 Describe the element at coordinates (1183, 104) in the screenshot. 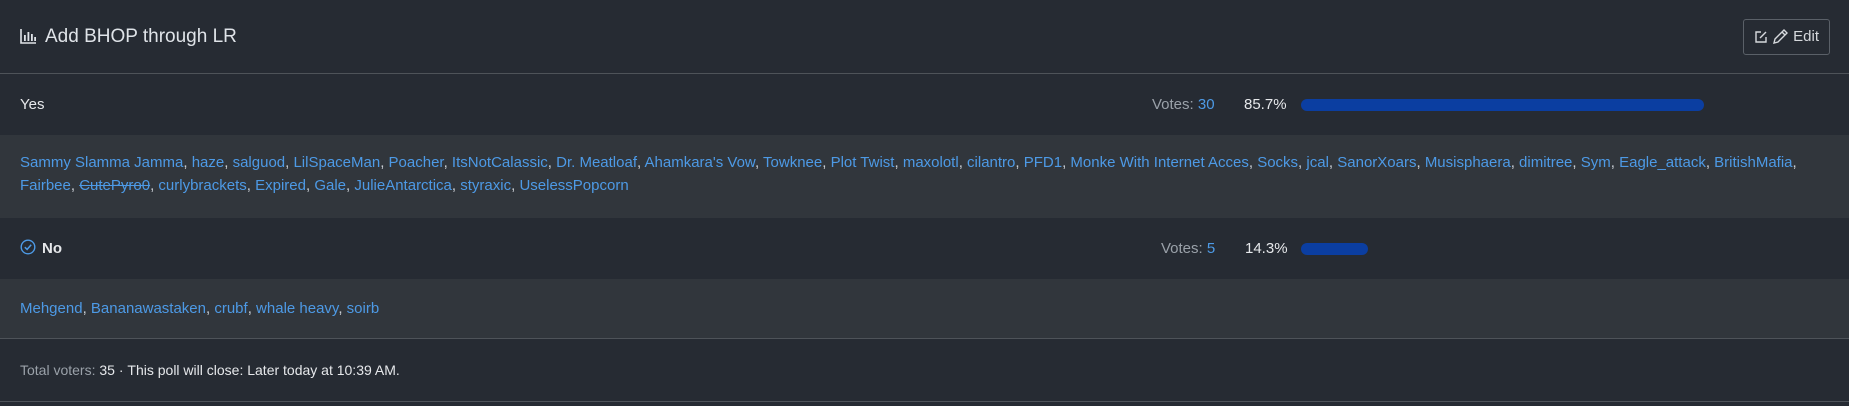

I see `votes-count: Votes: 30` at that location.